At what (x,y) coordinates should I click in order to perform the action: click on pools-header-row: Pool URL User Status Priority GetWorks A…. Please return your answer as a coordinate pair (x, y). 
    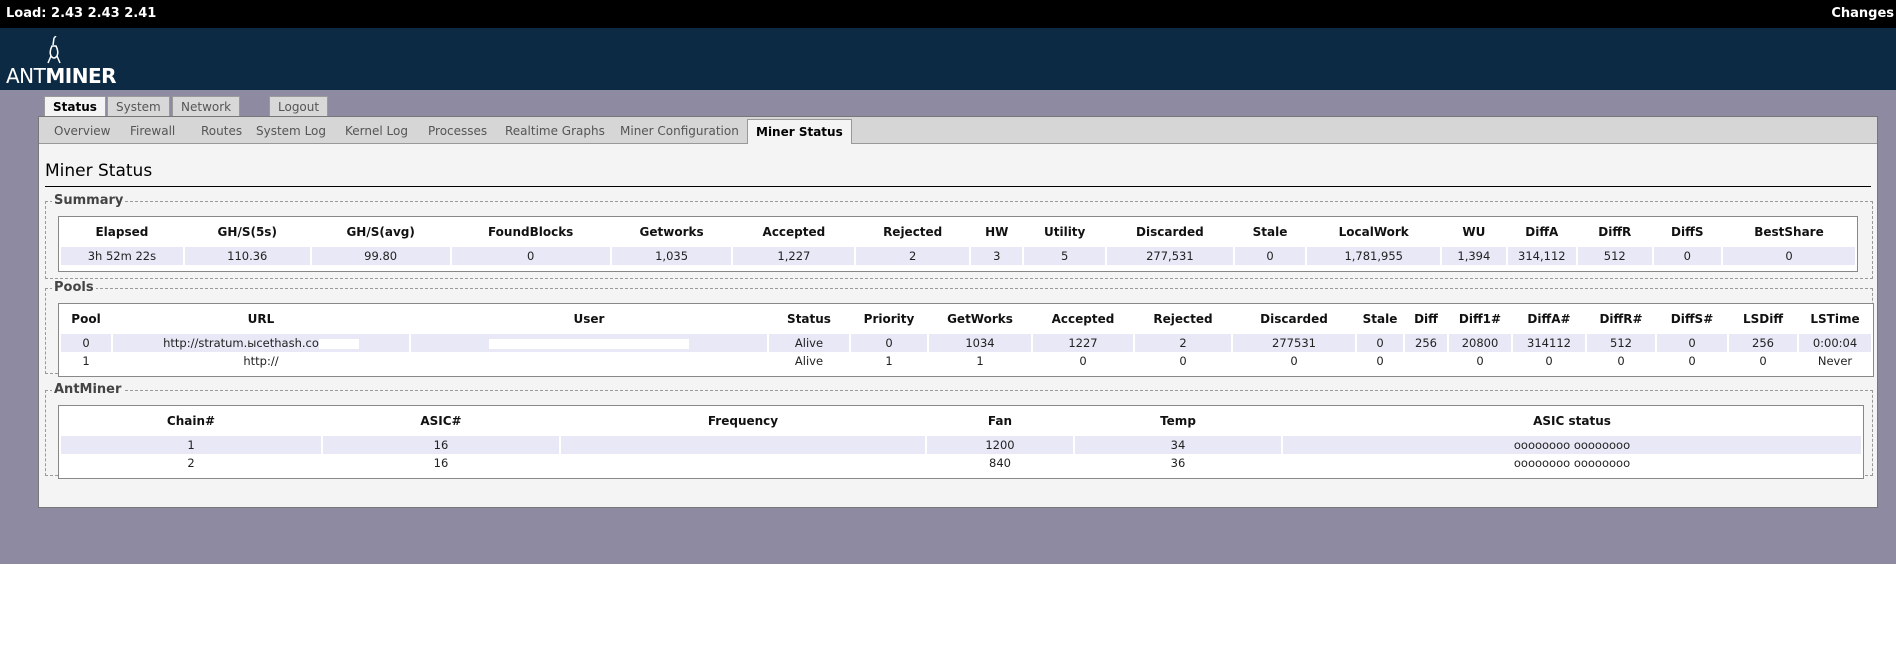
    Looking at the image, I should click on (966, 319).